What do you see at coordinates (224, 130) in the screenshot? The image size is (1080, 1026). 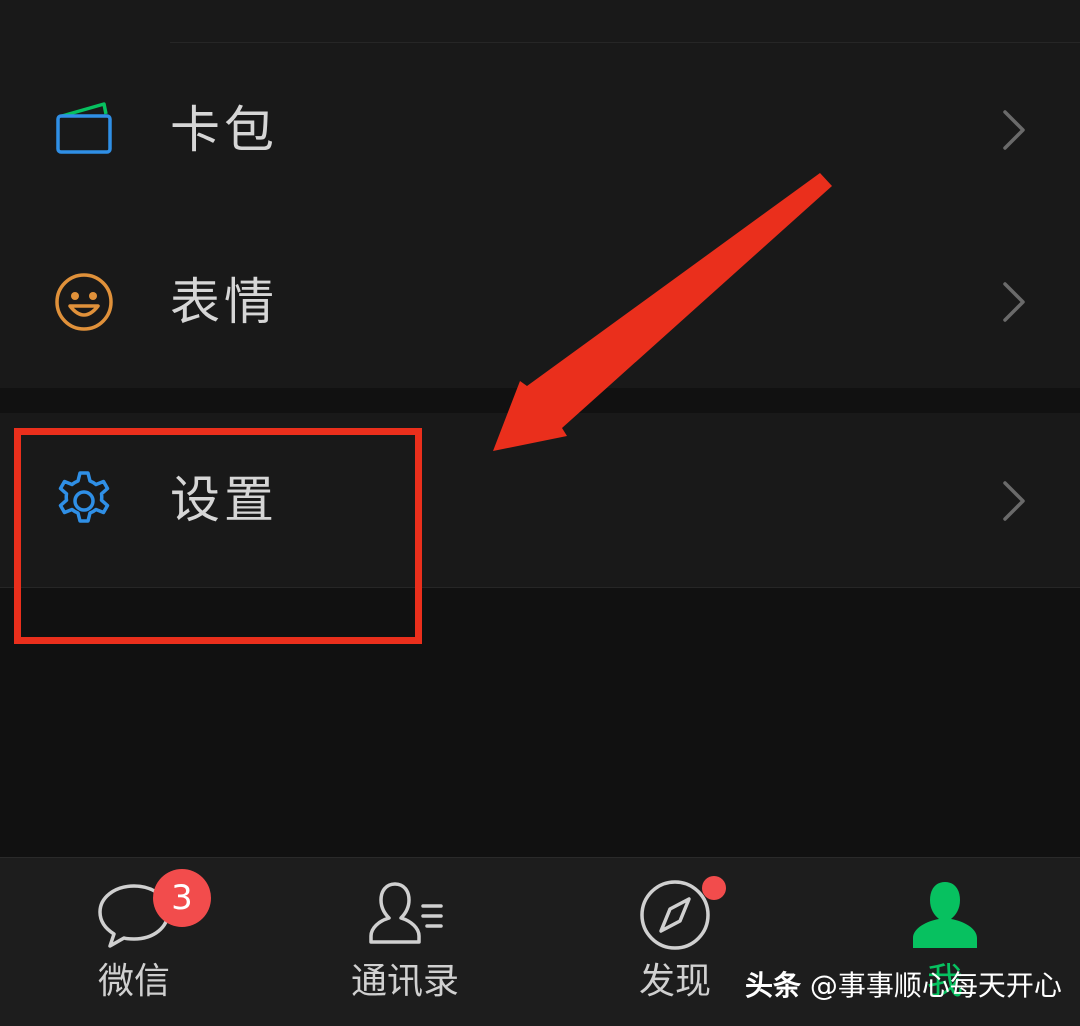 I see `menu-item-label: 卡包` at bounding box center [224, 130].